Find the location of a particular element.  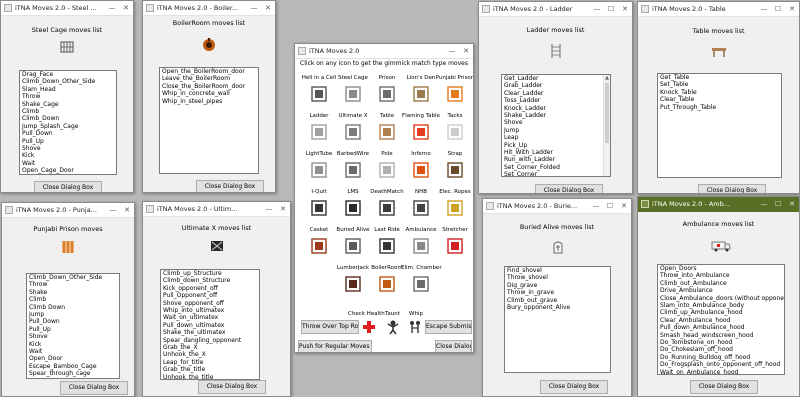

list-item: Throw_in_grave is located at coordinates (557, 292).